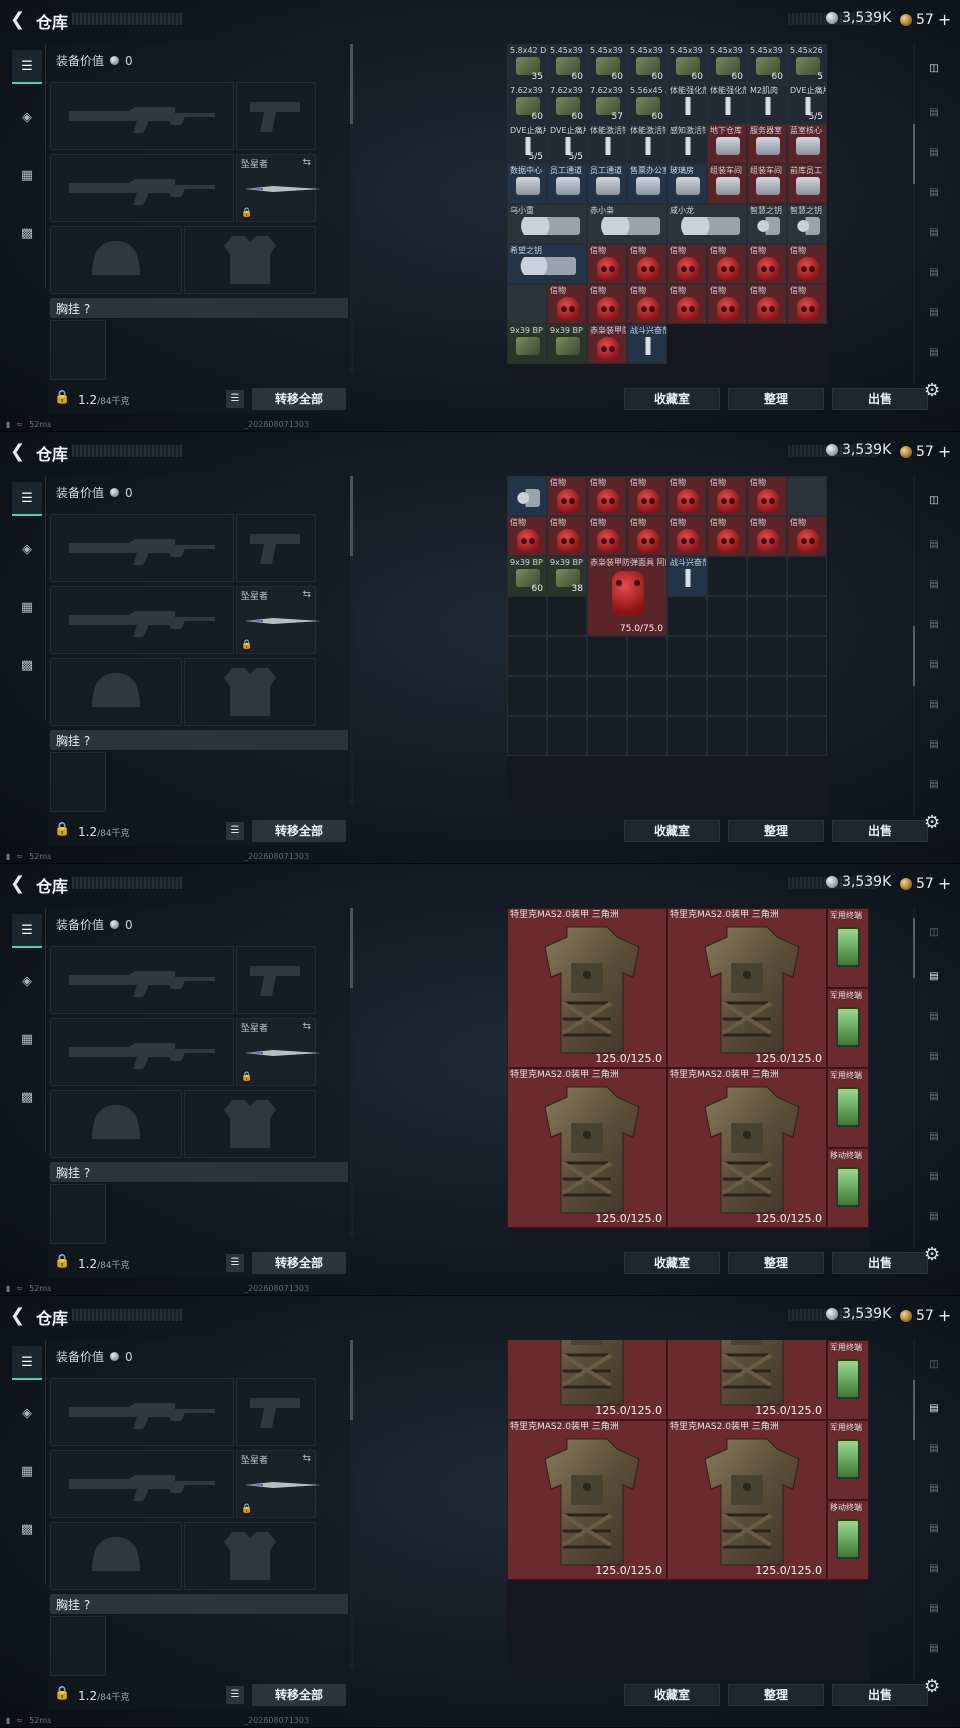 The height and width of the screenshot is (1728, 960). What do you see at coordinates (27, 1097) in the screenshot?
I see `tab-briefcase-icon: ▩` at bounding box center [27, 1097].